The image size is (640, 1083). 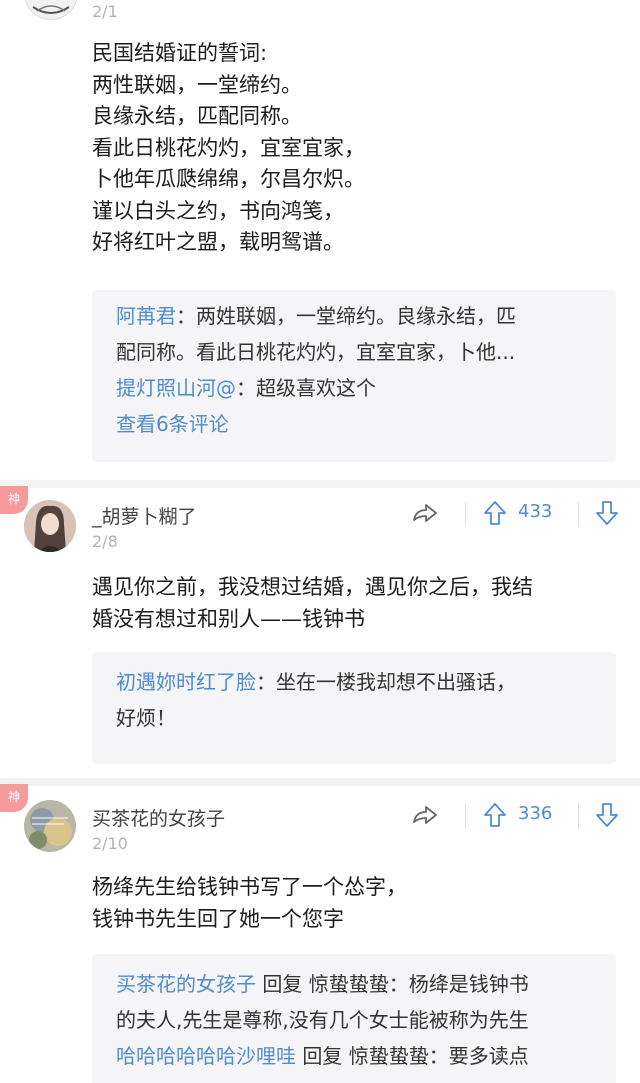 What do you see at coordinates (105, 11) in the screenshot?
I see `floor-number: 2/1` at bounding box center [105, 11].